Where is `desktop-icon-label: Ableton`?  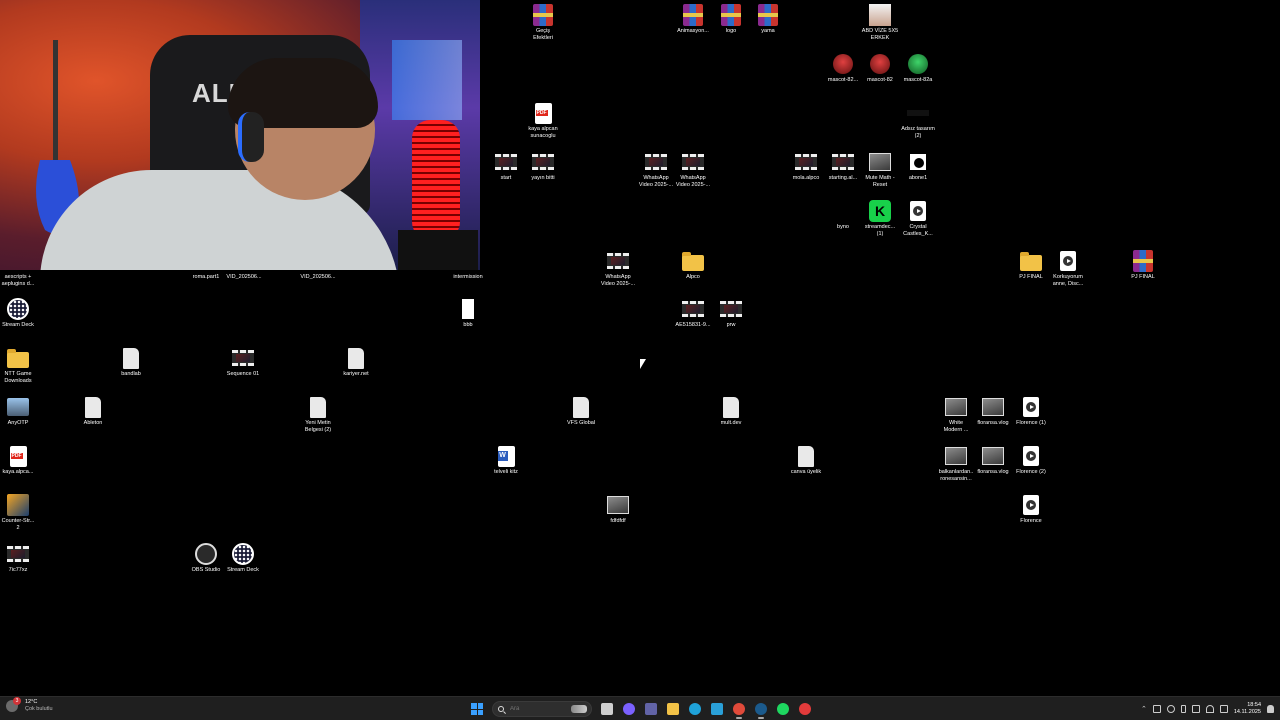
desktop-icon-label: Ableton is located at coordinates (93, 423).